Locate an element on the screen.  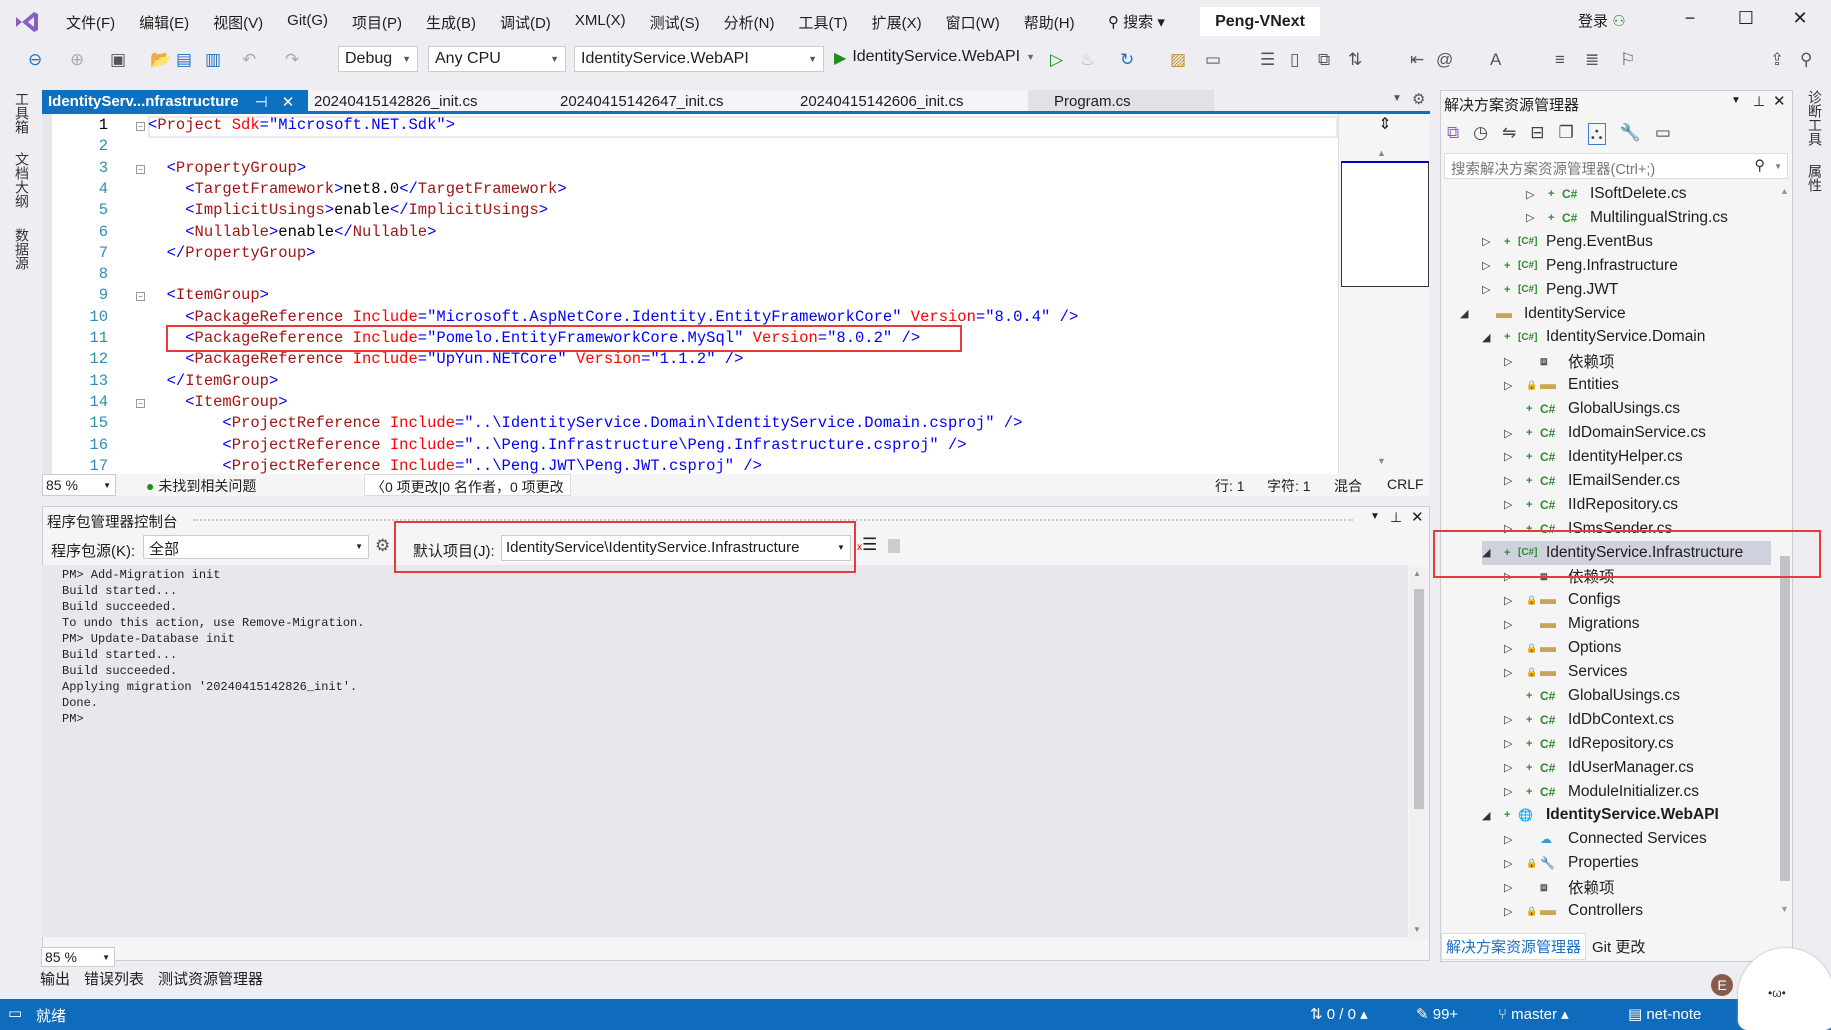
menu-item: 视图(V) is located at coordinates (238, 22).